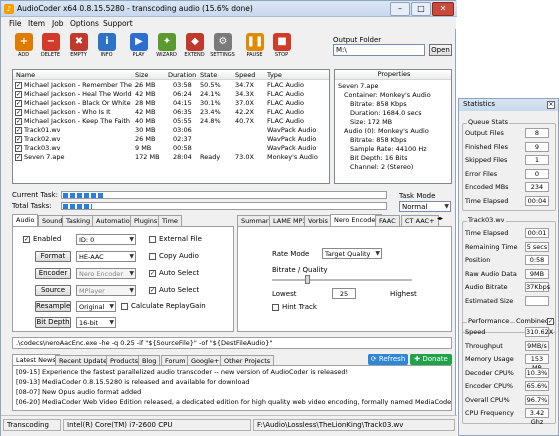  I want to click on bit-depth-button: Bit Depth, so click(53, 322).